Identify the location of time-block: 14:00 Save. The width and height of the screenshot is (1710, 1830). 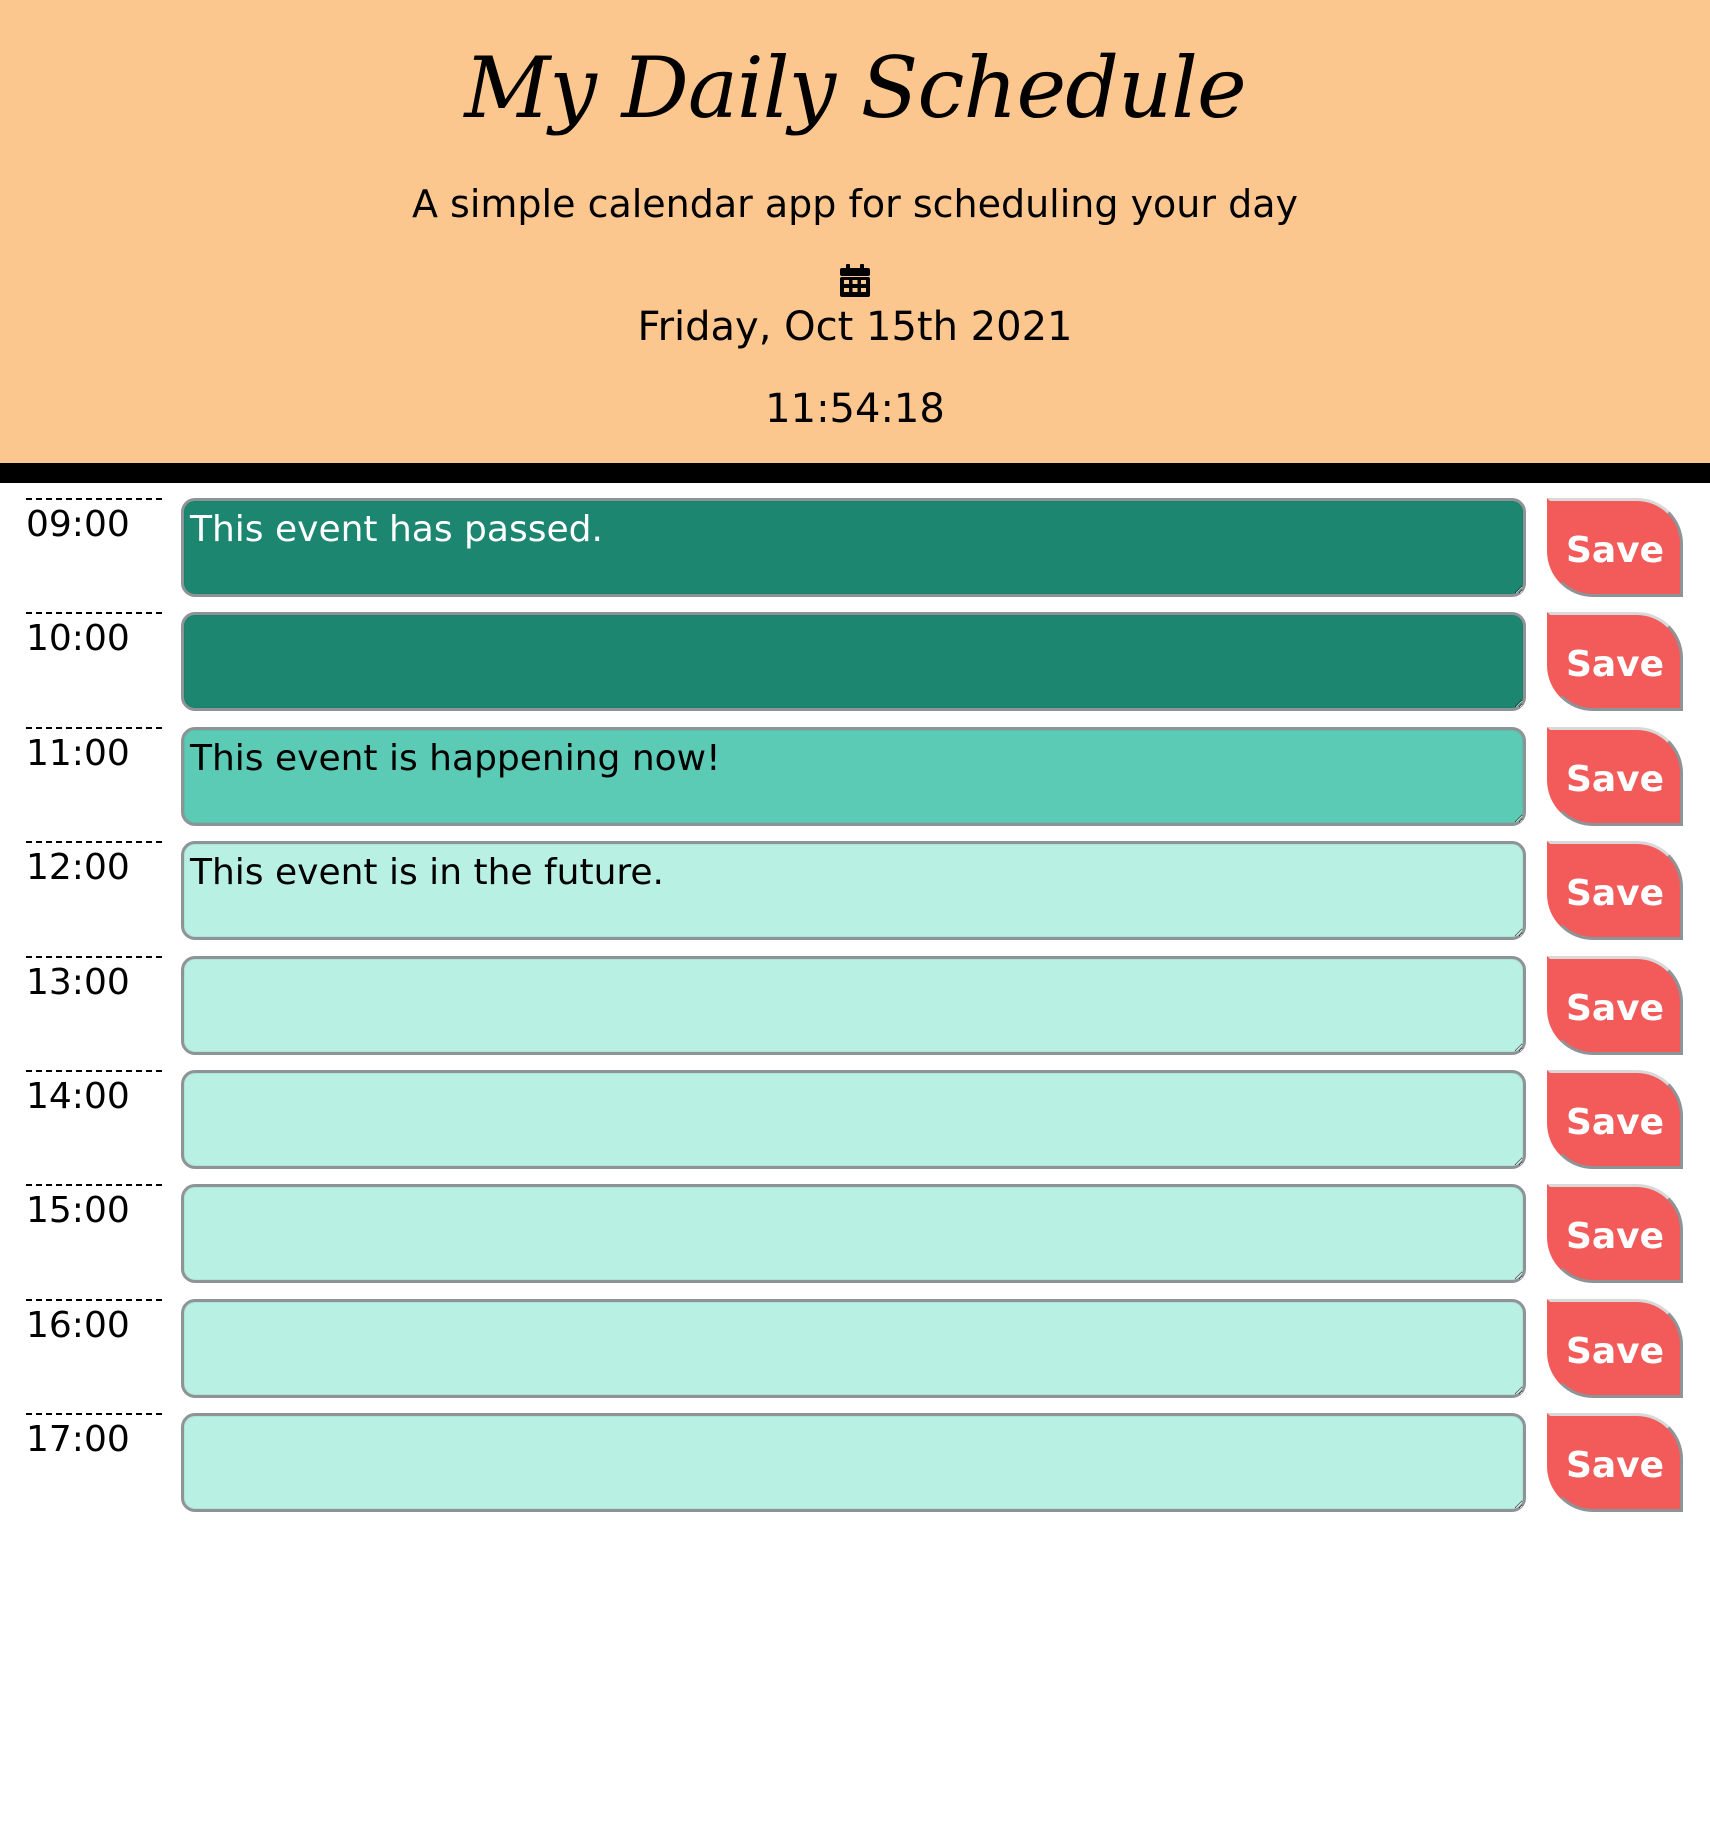
(855, 1118).